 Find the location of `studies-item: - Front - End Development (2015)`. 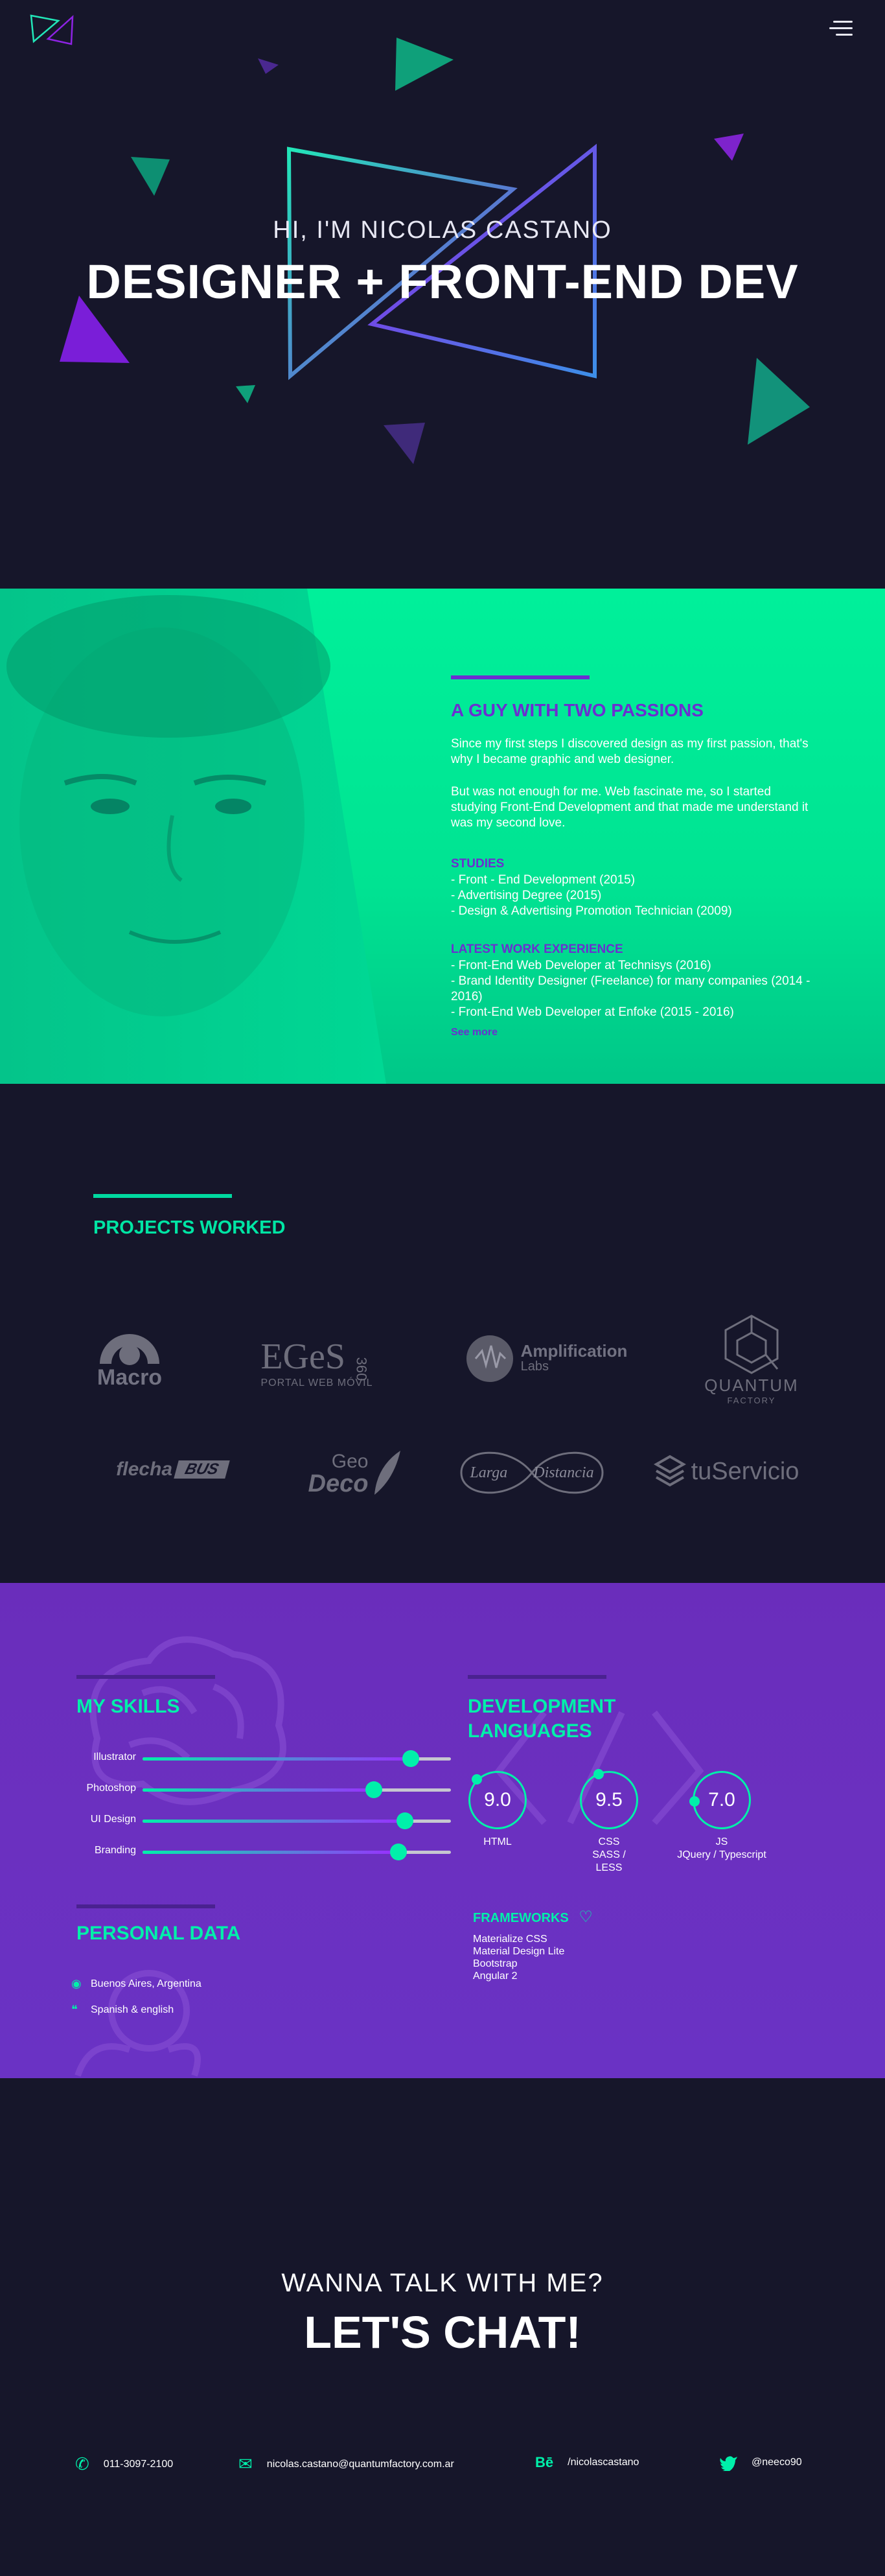

studies-item: - Front - End Development (2015) is located at coordinates (543, 880).